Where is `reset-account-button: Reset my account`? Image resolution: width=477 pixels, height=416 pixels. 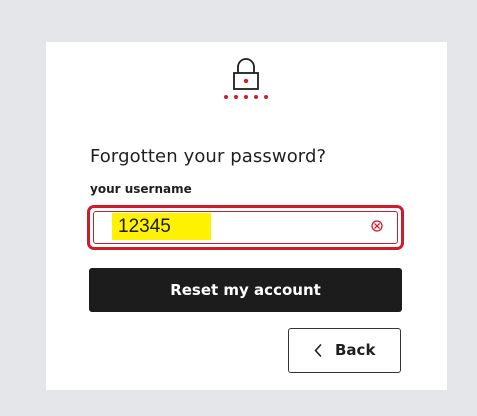
reset-account-button: Reset my account is located at coordinates (245, 290).